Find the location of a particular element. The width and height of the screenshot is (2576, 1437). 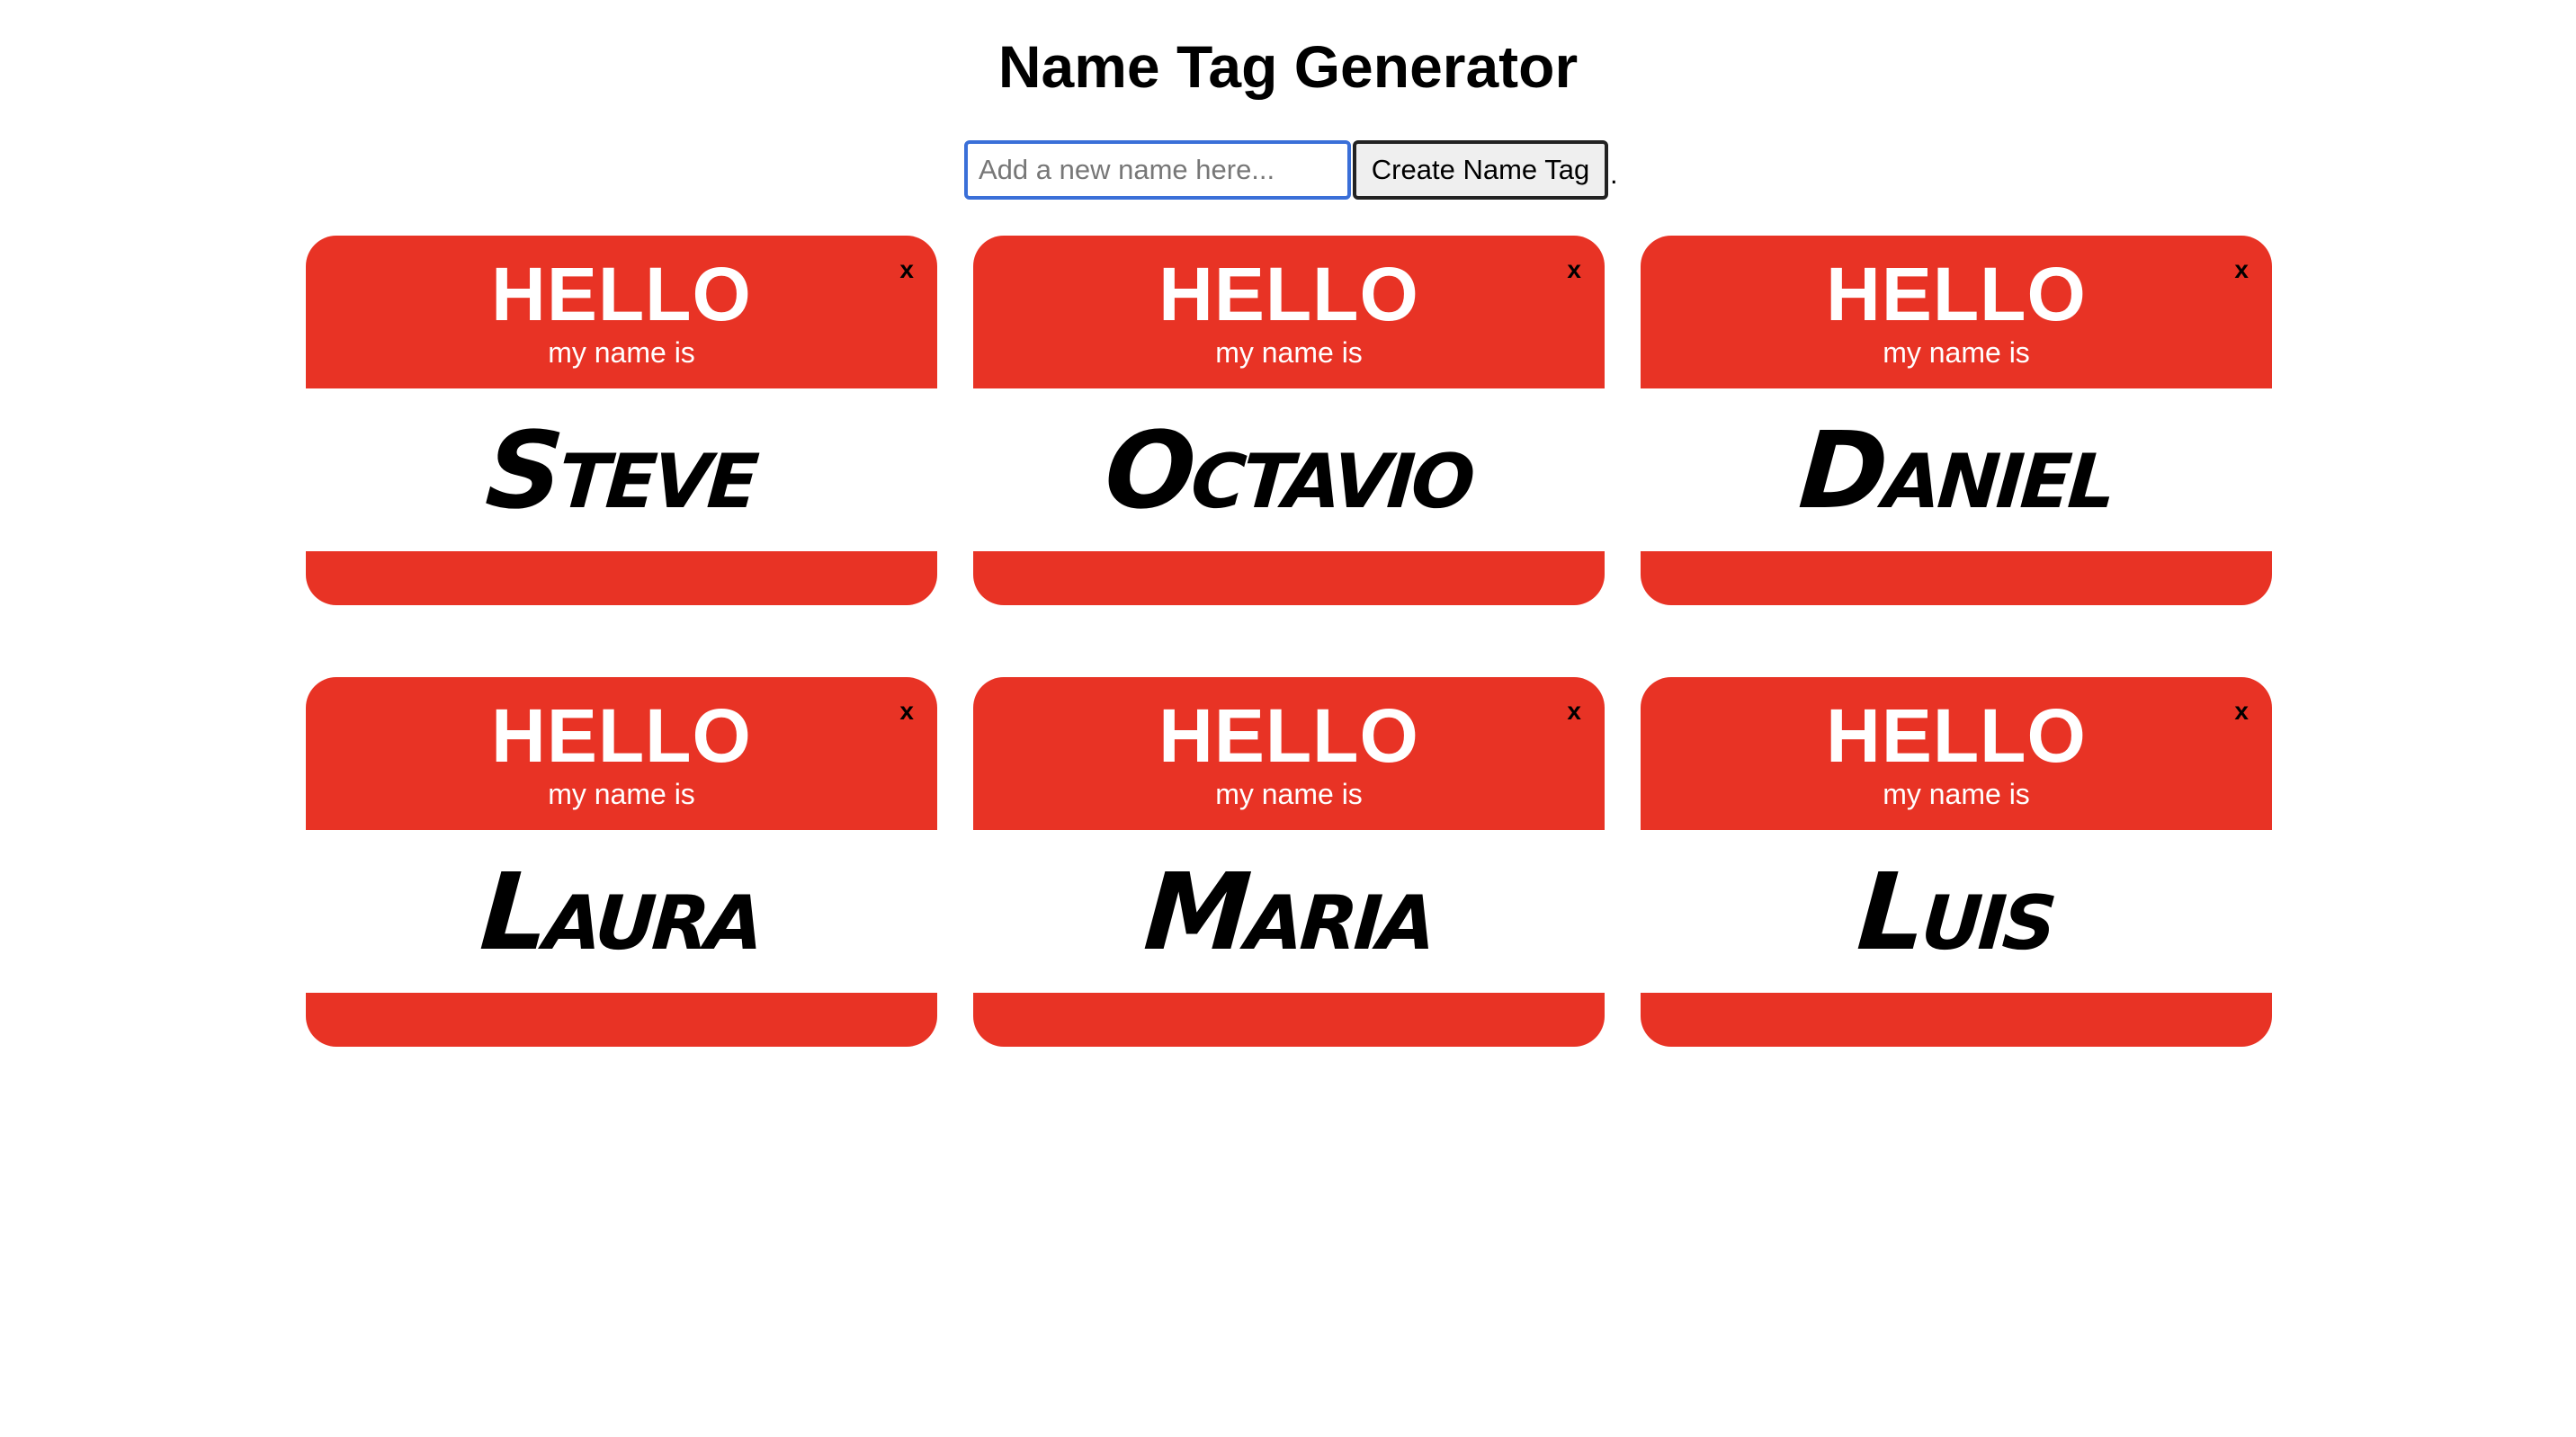

name-tag: HELLO my name is x Maria is located at coordinates (1289, 862).